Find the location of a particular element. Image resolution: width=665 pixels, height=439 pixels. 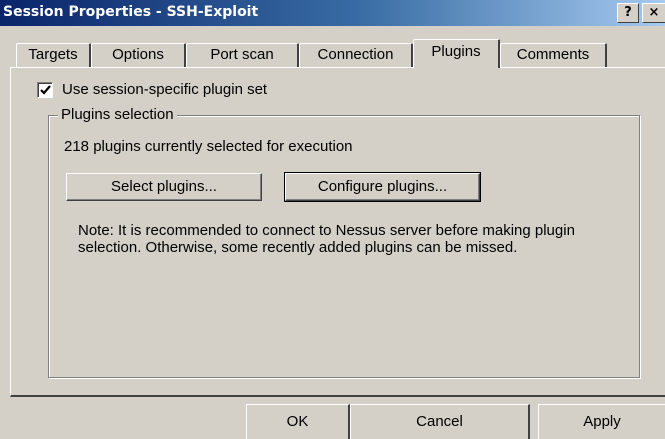

apply-button: Apply is located at coordinates (601, 421).